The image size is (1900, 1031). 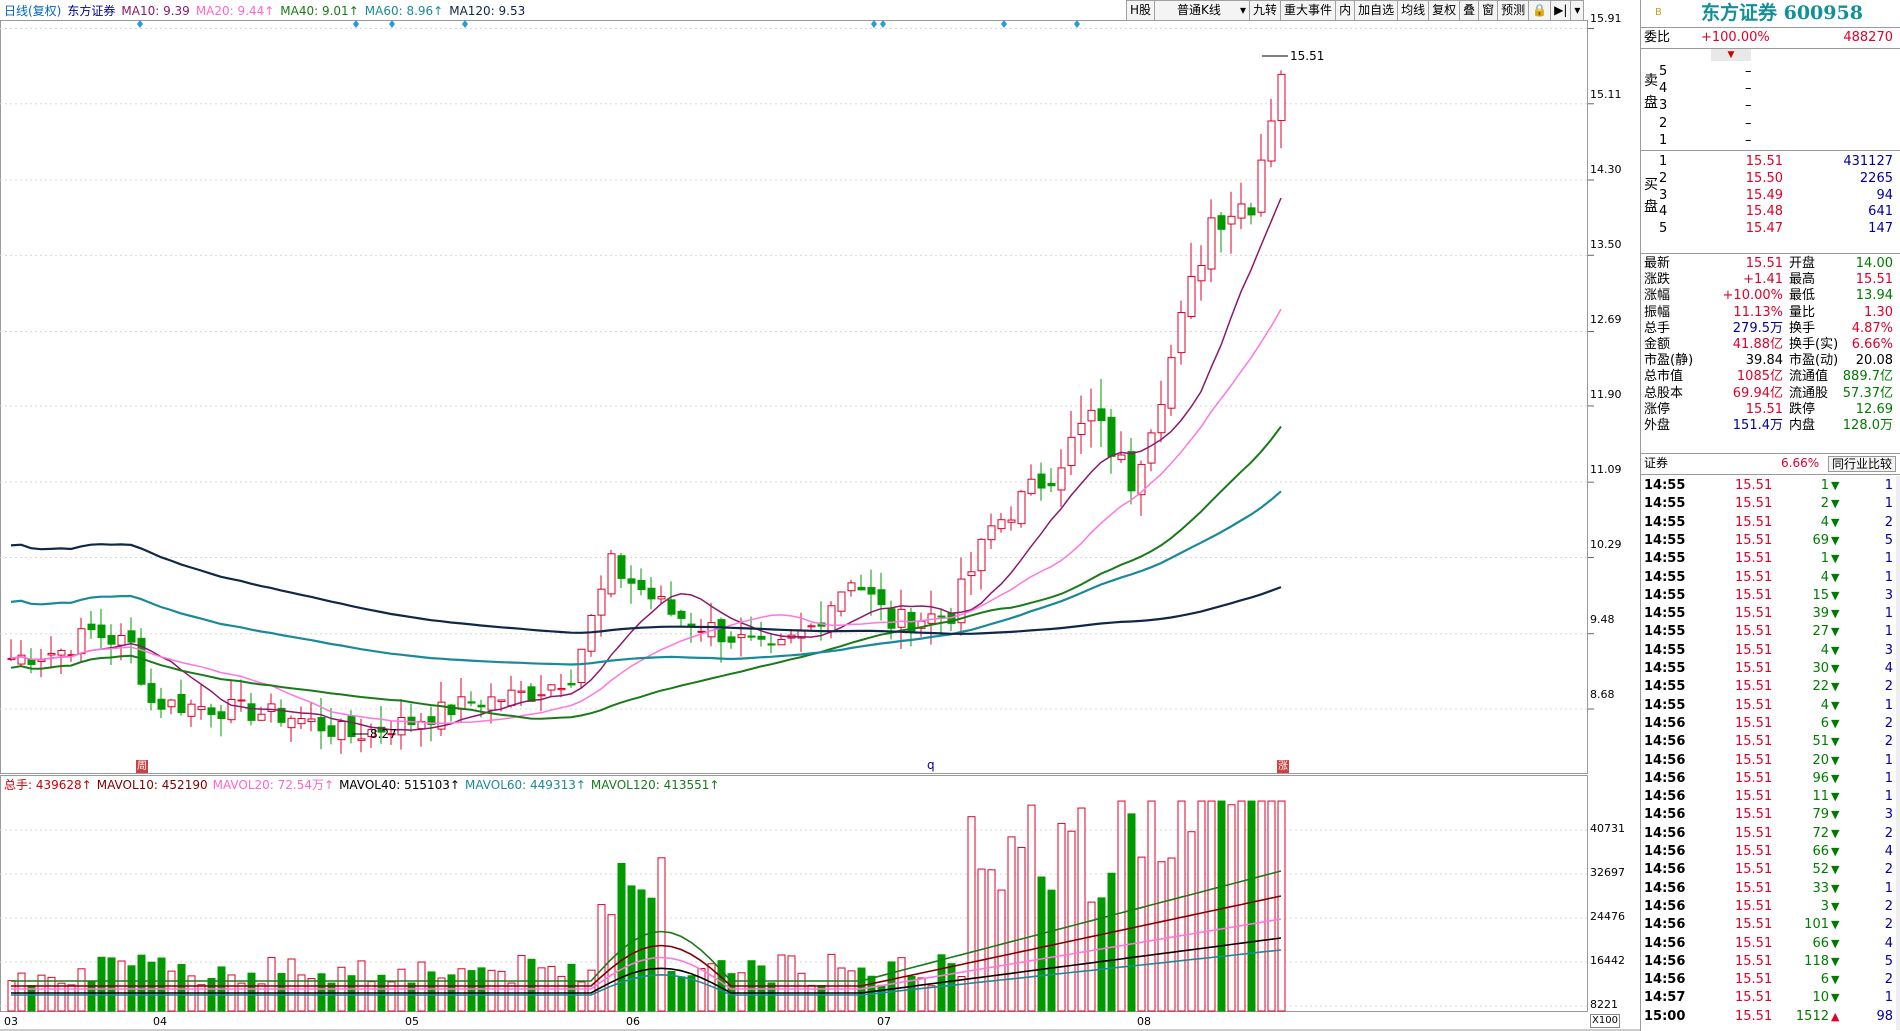 I want to click on lock-icon: 🔒, so click(x=1540, y=10).